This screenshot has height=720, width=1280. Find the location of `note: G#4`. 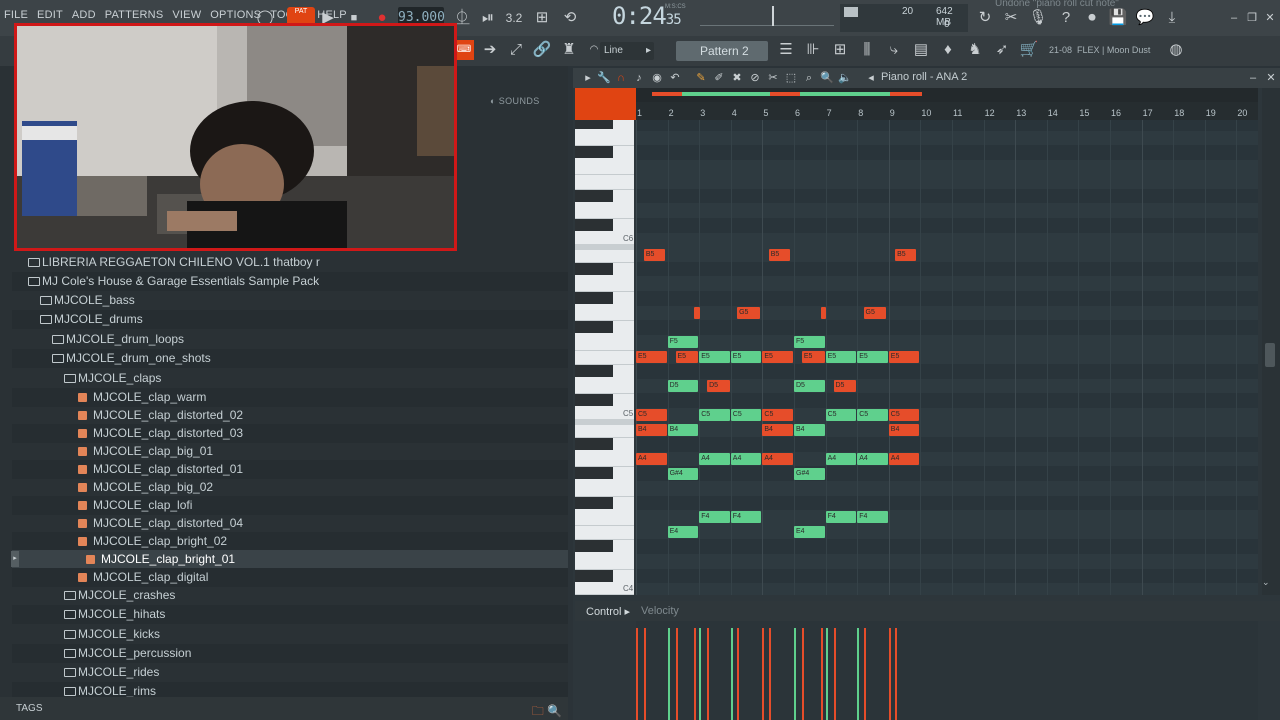

note: G#4 is located at coordinates (683, 473).